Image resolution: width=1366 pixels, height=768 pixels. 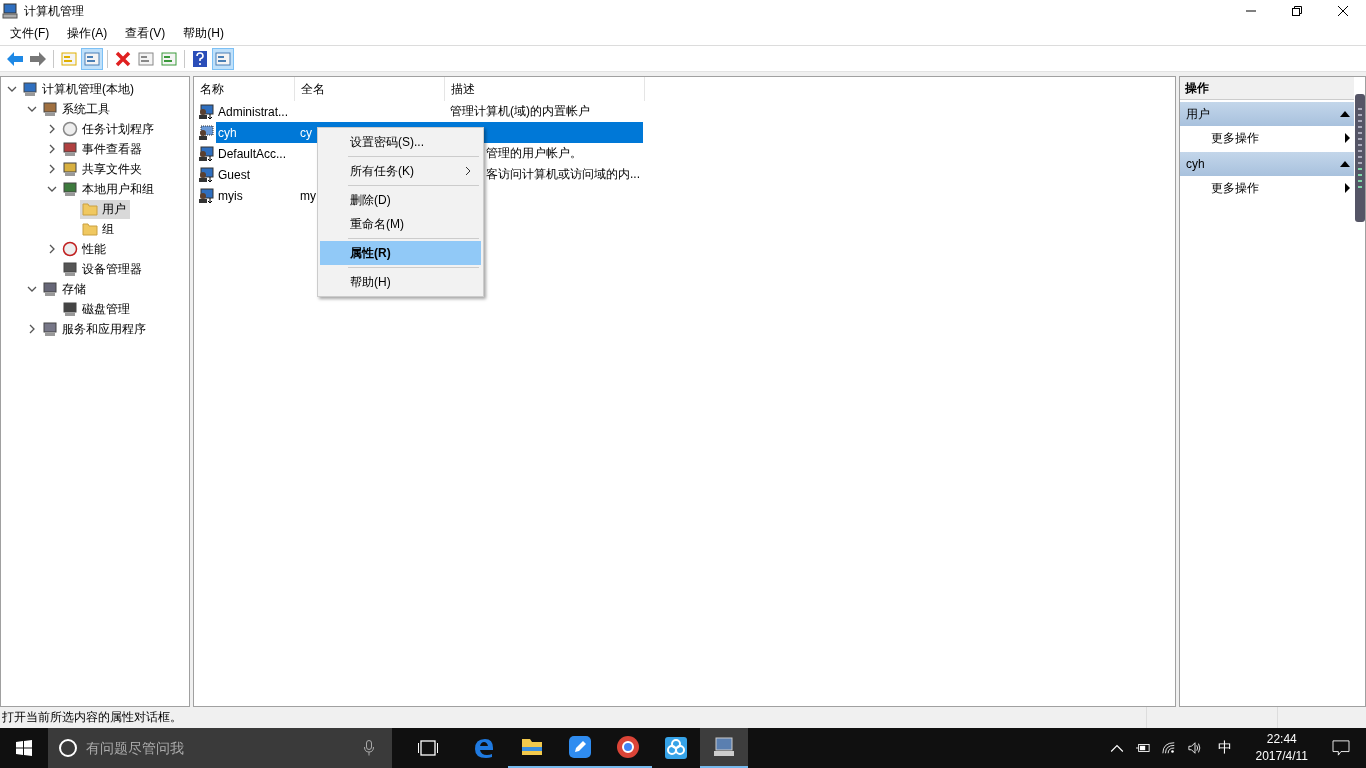 What do you see at coordinates (54, 11) in the screenshot?
I see `window-title: 计算机管理` at bounding box center [54, 11].